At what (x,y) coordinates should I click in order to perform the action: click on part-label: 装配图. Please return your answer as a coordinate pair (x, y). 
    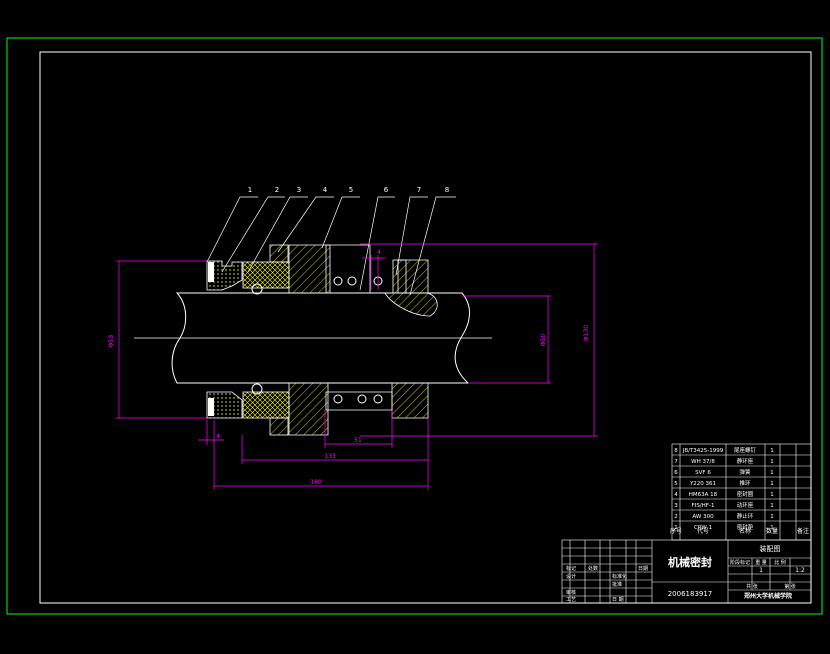
    Looking at the image, I should click on (770, 548).